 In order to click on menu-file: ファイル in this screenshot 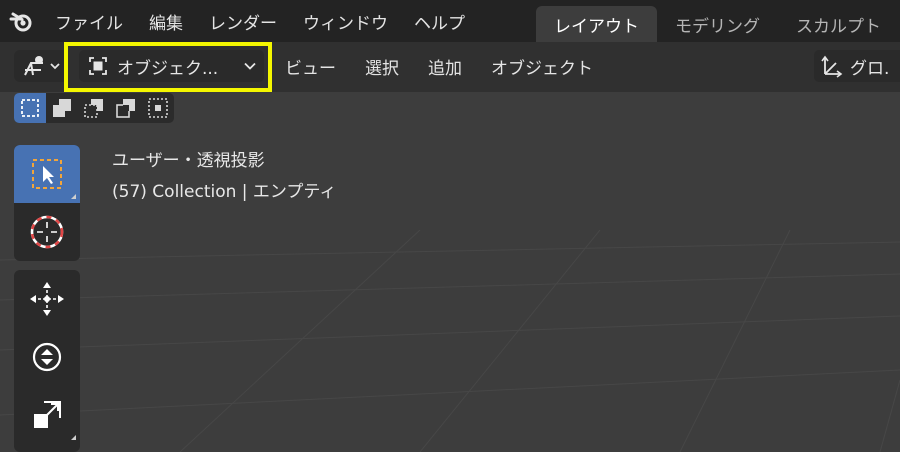, I will do `click(89, 21)`.